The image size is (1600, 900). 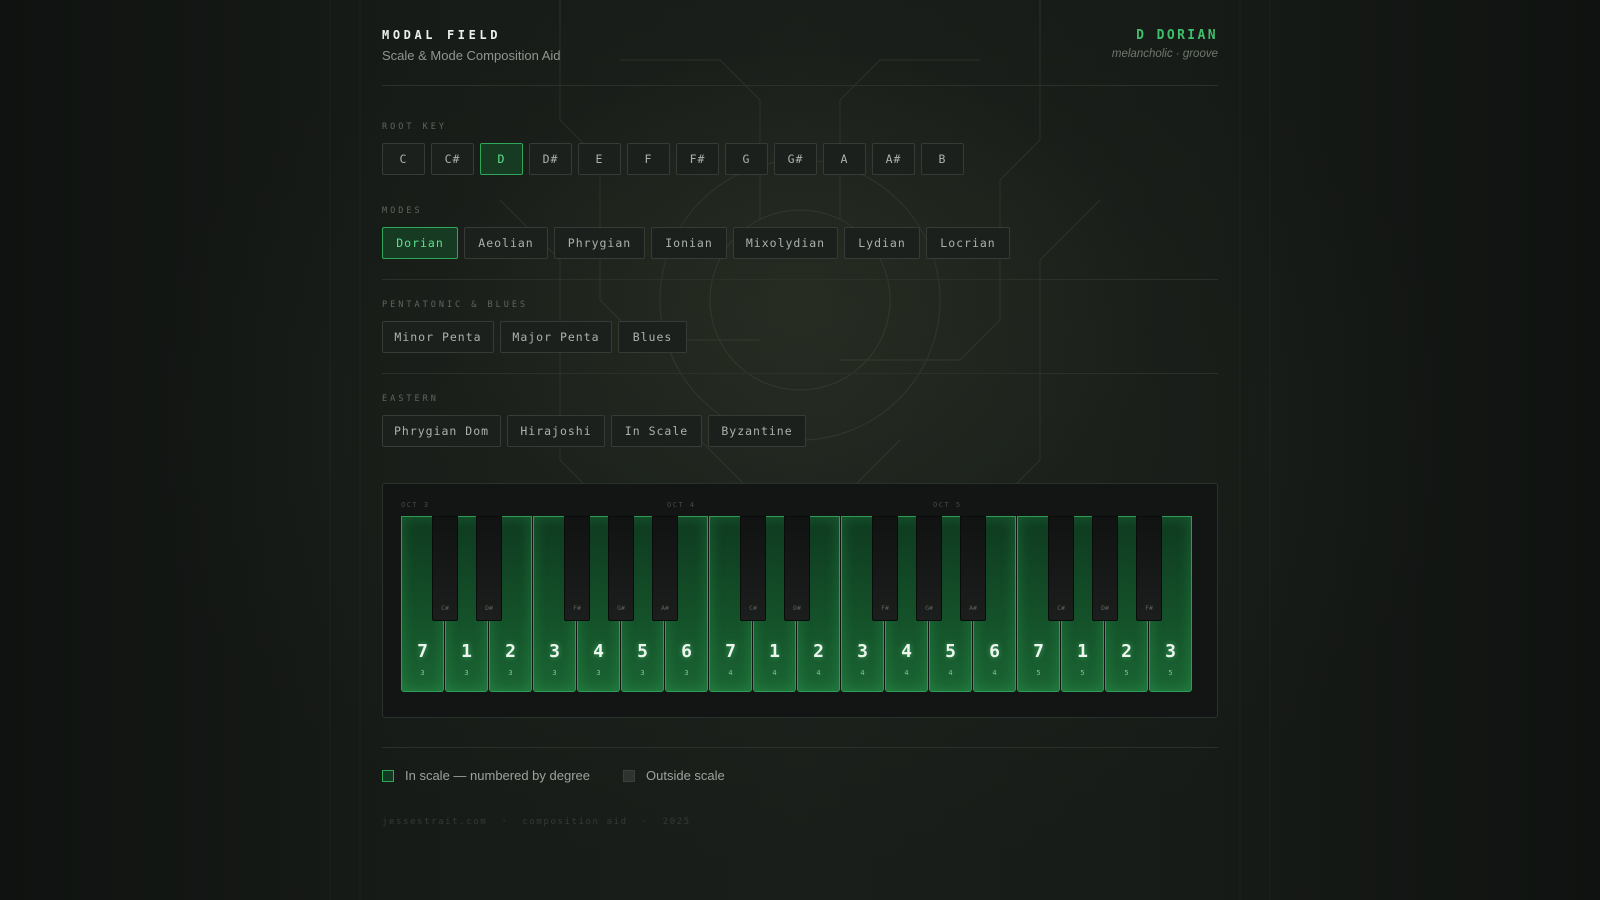 I want to click on root-key-g: G, so click(x=746, y=159).